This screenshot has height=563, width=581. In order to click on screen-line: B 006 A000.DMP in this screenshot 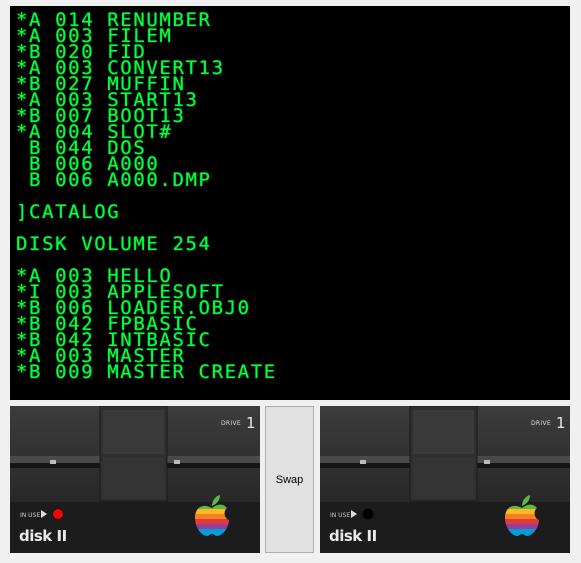, I will do `click(114, 180)`.